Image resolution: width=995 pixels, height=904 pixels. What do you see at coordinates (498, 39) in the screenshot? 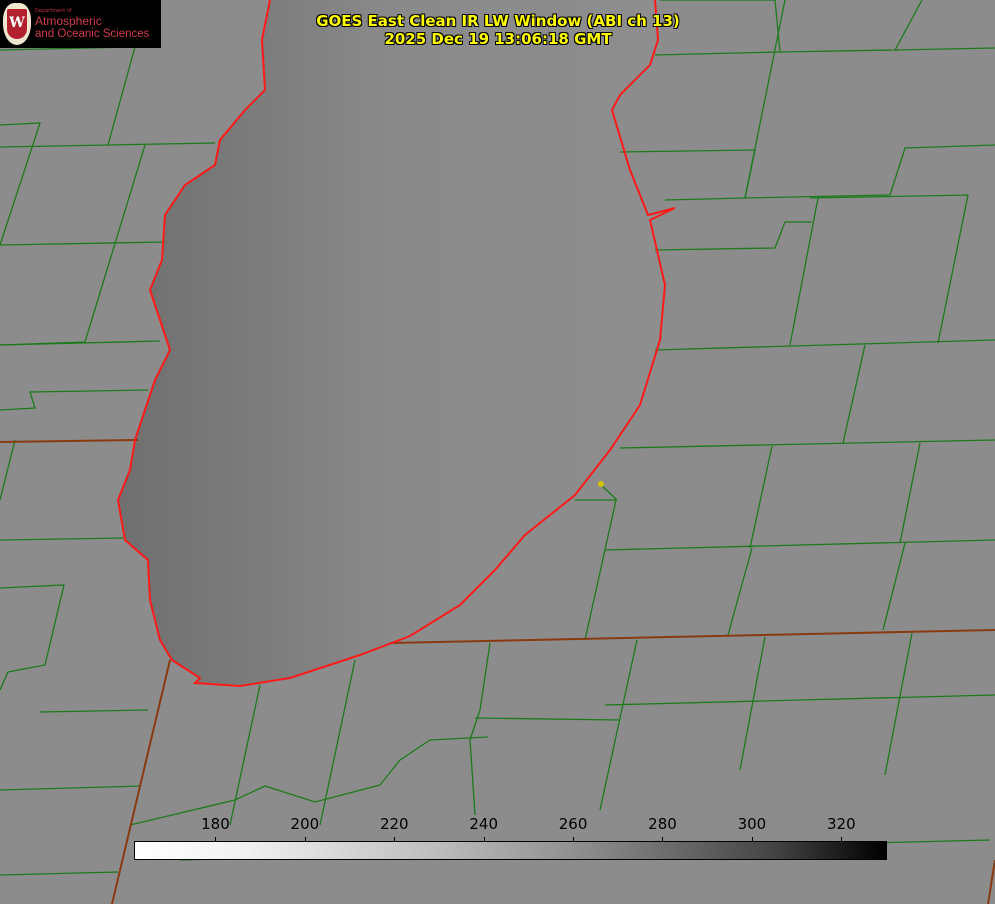
I see `image-timestamp: 2025 Dec 19 13:06:18 GMT` at bounding box center [498, 39].